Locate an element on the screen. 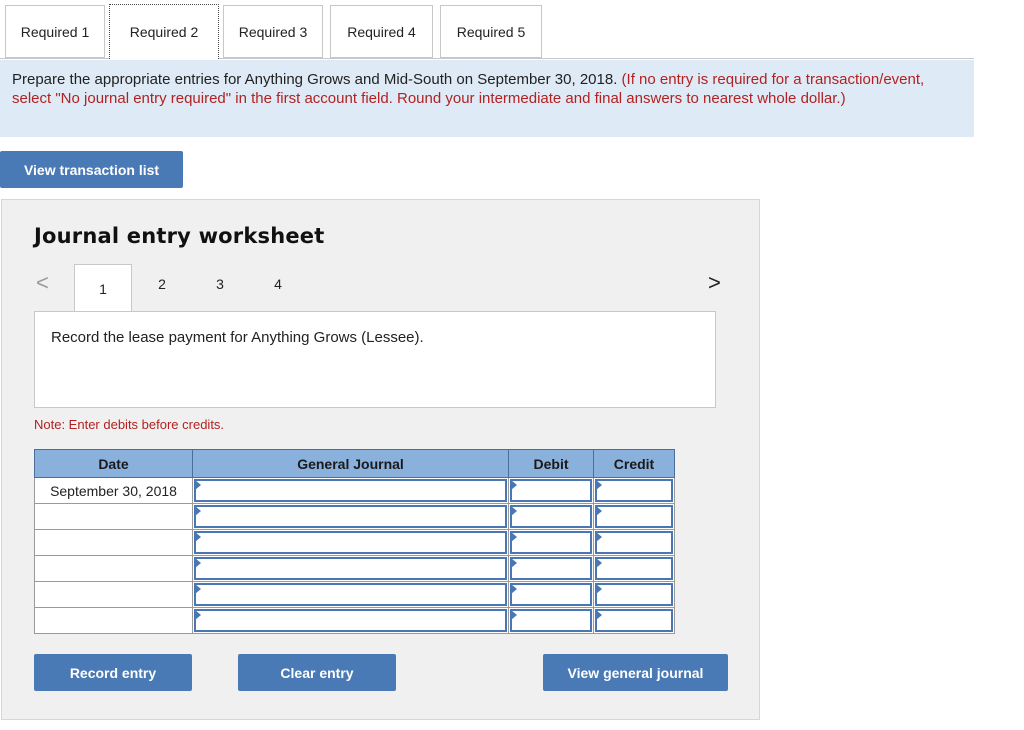 This screenshot has width=1024, height=730. header-general-journal: General Journal is located at coordinates (350, 463).